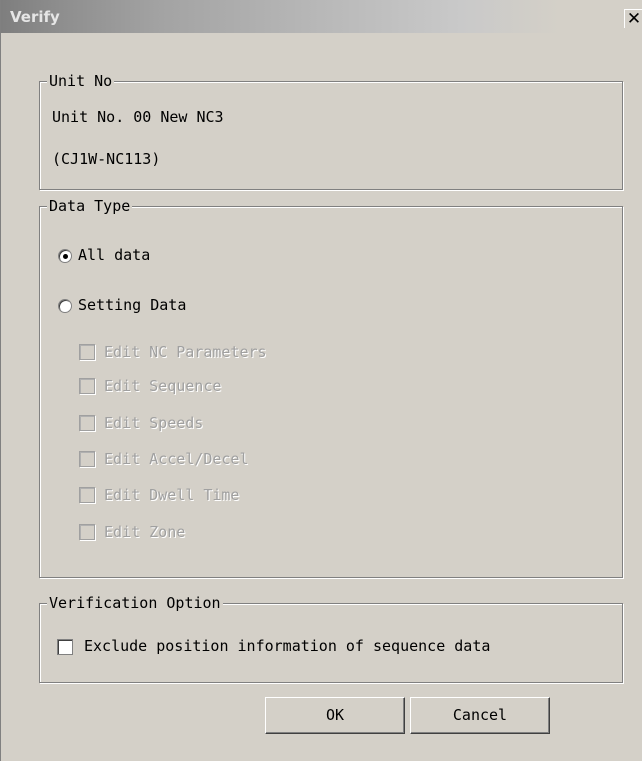 The width and height of the screenshot is (642, 761). What do you see at coordinates (87, 459) in the screenshot?
I see `edit-accel-decel-checkbox` at bounding box center [87, 459].